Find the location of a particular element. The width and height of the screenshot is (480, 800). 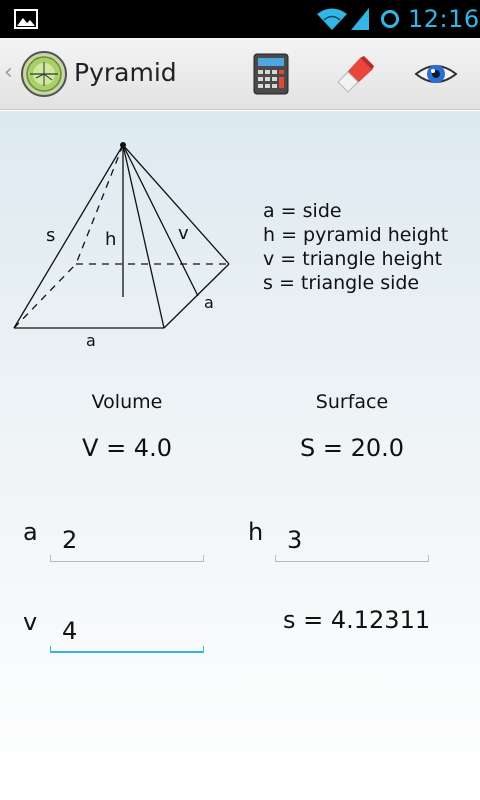

input-v-underline is located at coordinates (127, 649).